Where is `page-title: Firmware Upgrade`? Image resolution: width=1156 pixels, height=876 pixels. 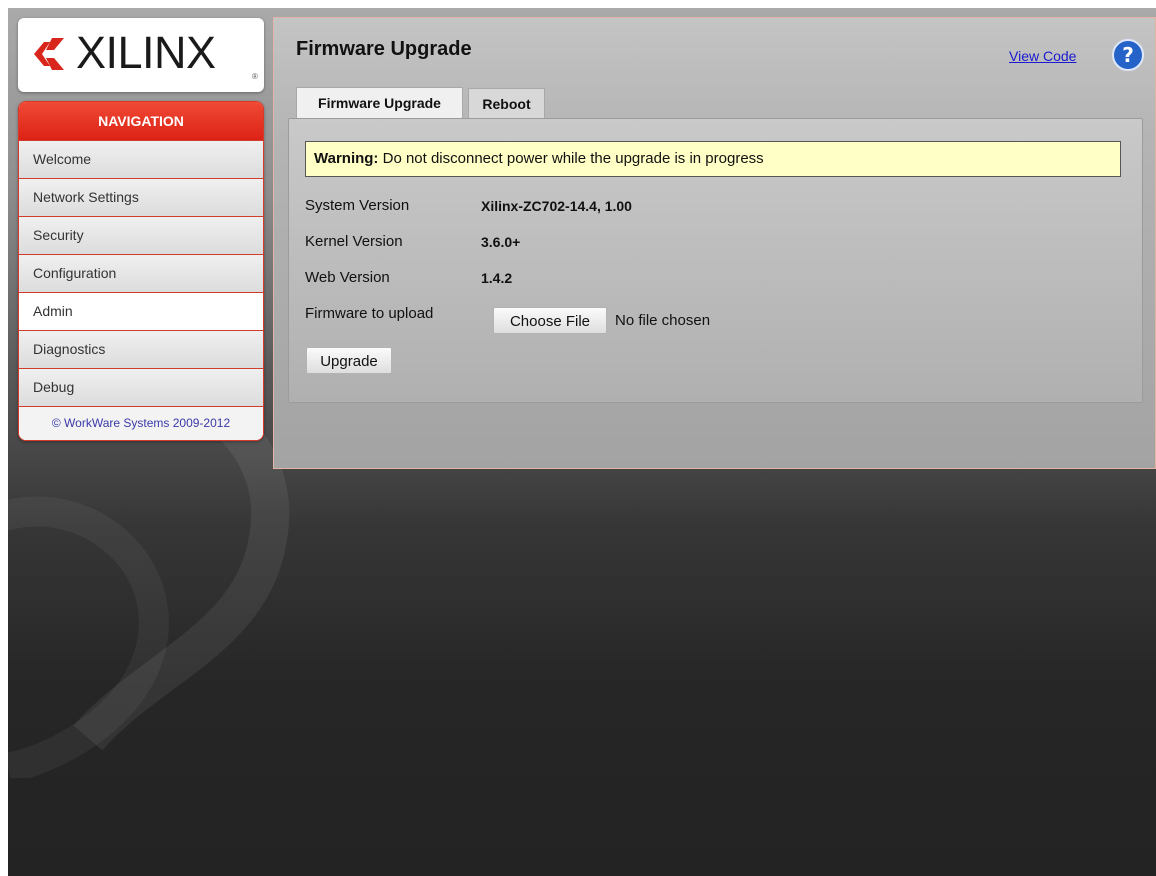 page-title: Firmware Upgrade is located at coordinates (384, 49).